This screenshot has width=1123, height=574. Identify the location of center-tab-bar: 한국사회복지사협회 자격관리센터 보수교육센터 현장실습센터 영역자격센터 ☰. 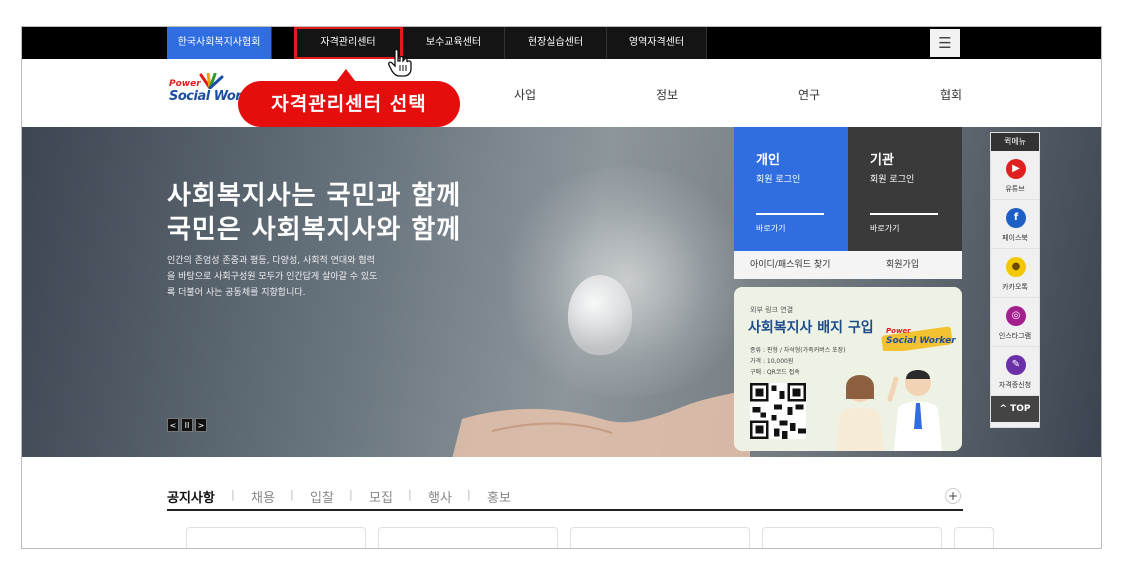
(561, 43).